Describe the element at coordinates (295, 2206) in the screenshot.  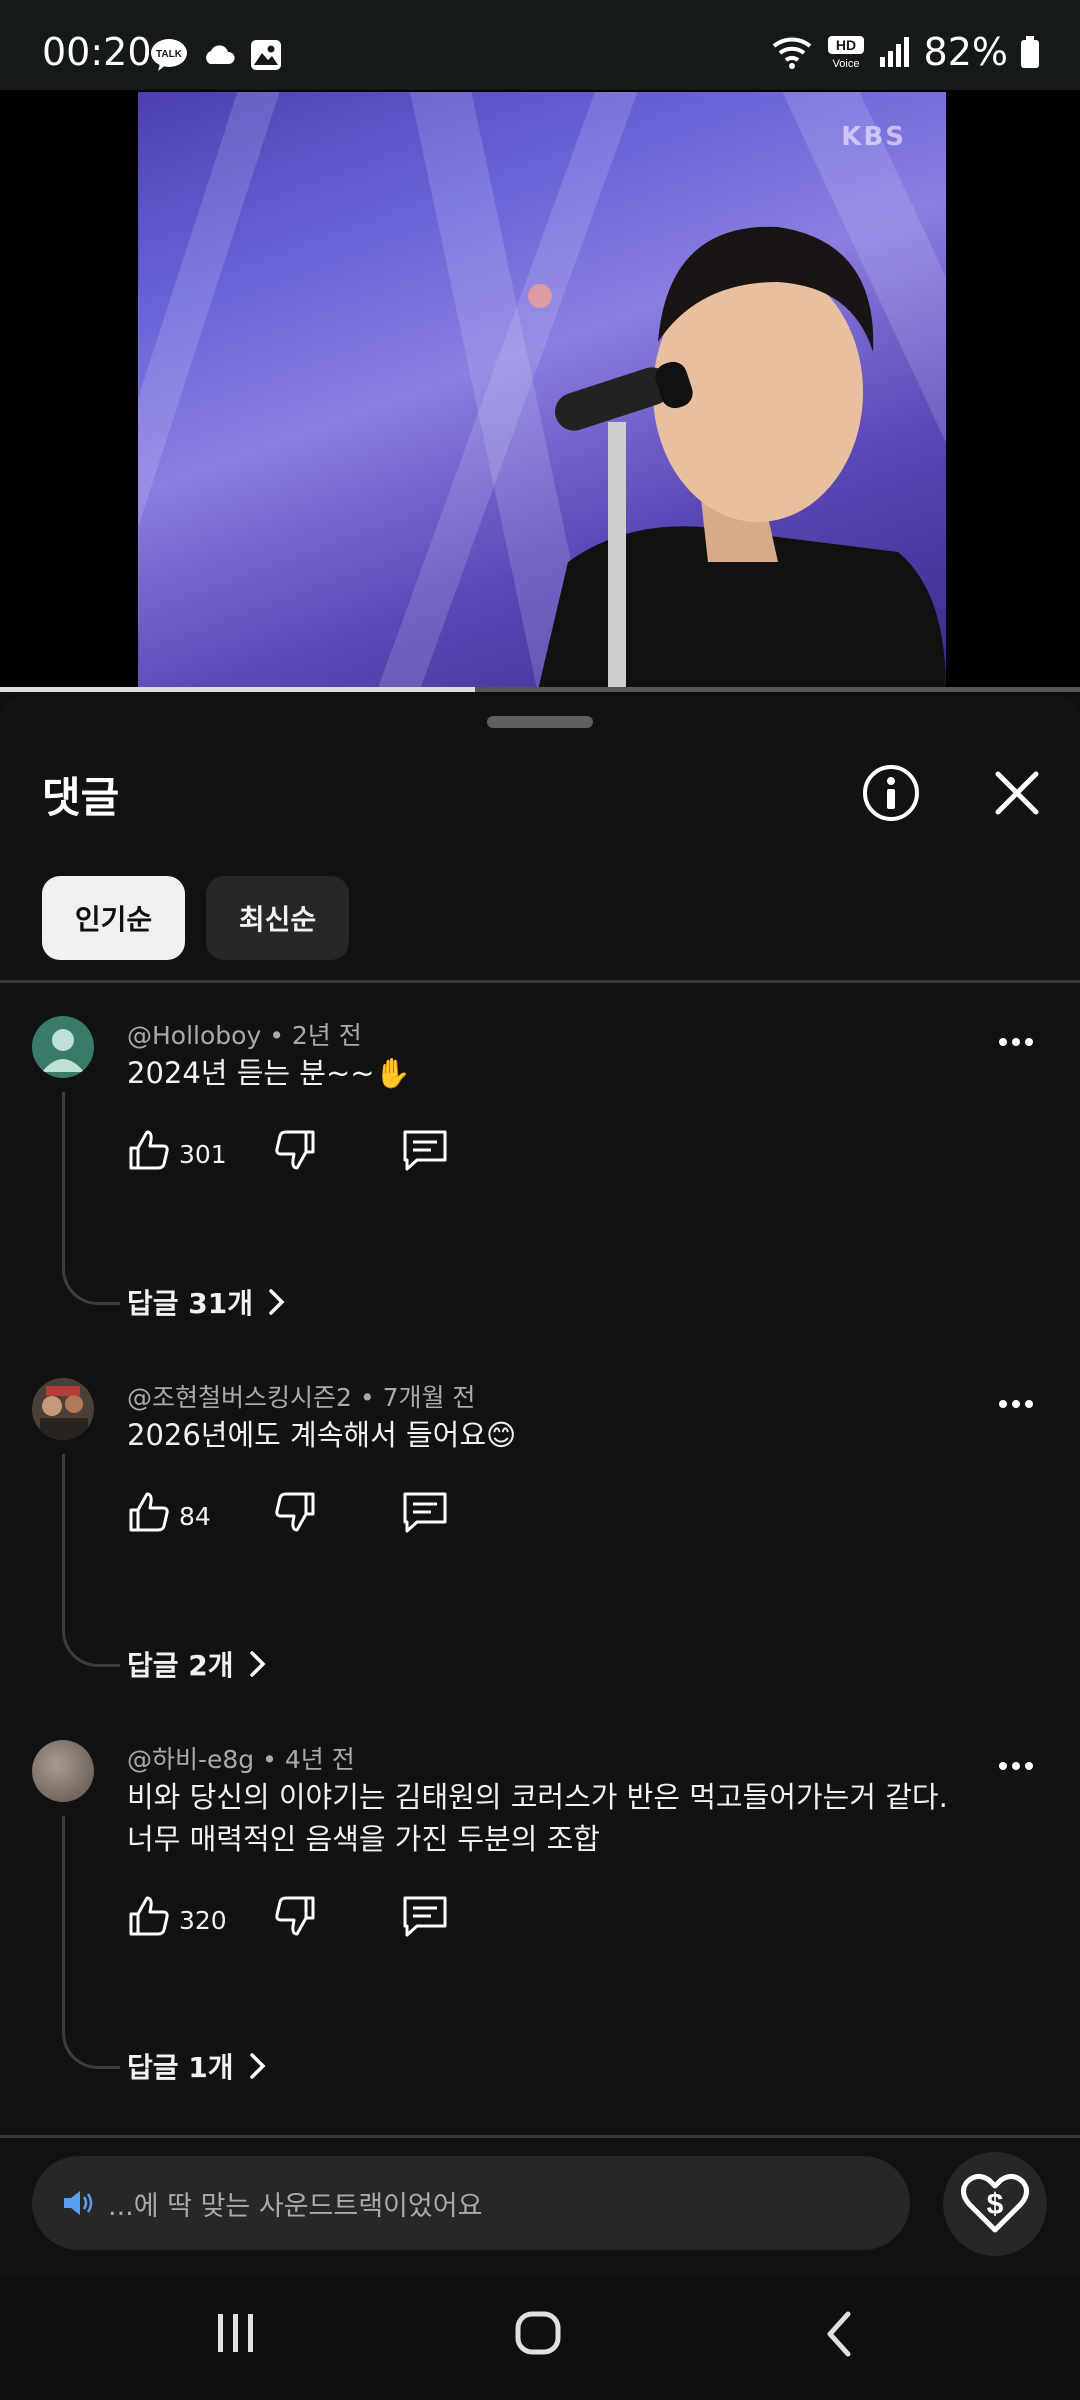
I see `input-placeholder: ...에 딱 맞는 사운드트랙이었어요` at that location.